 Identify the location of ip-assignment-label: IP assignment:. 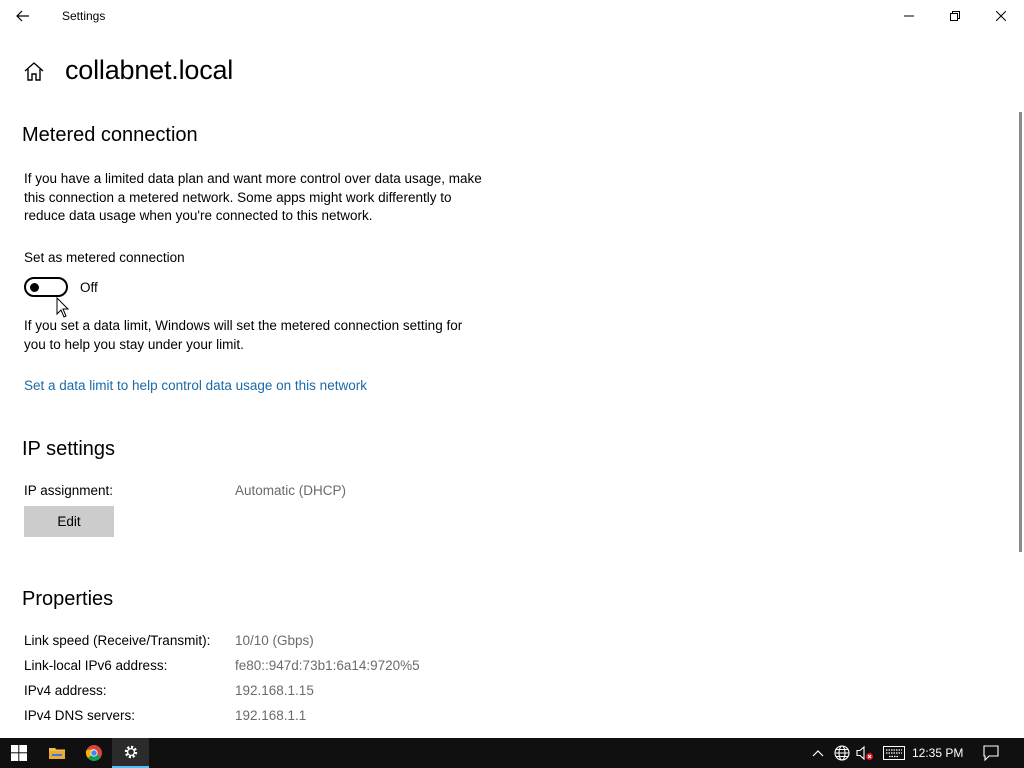
(69, 490).